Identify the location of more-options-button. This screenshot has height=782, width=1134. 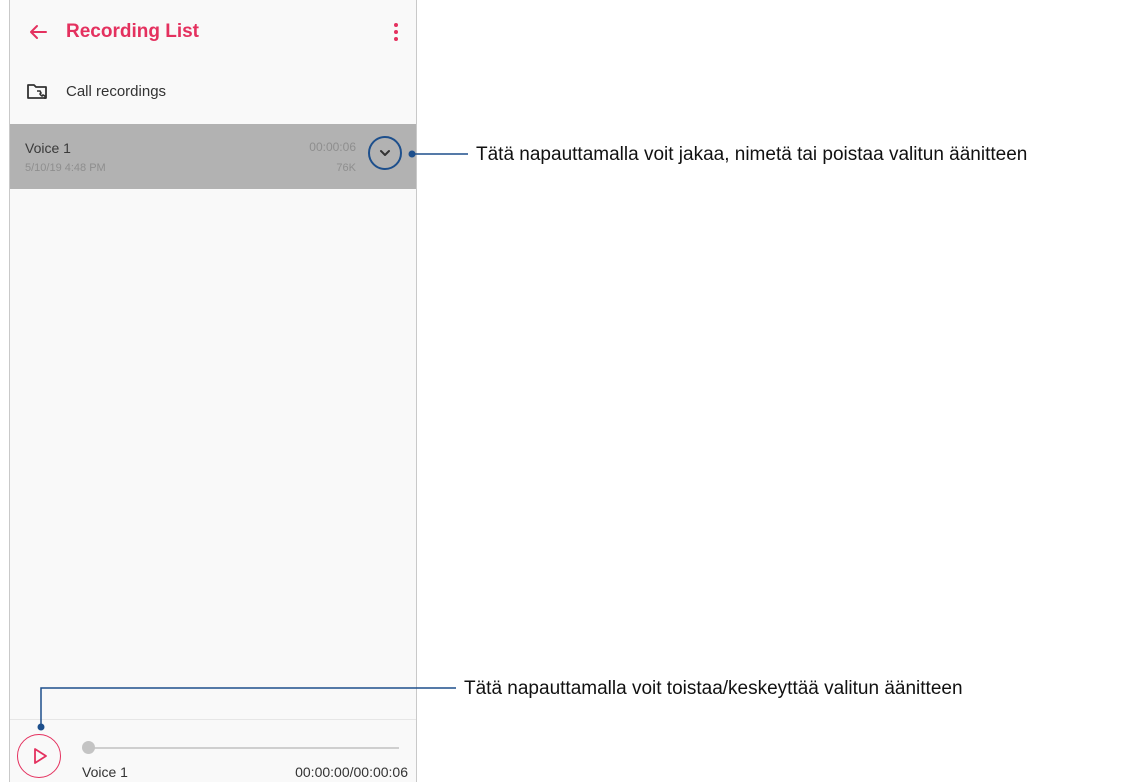
(396, 32).